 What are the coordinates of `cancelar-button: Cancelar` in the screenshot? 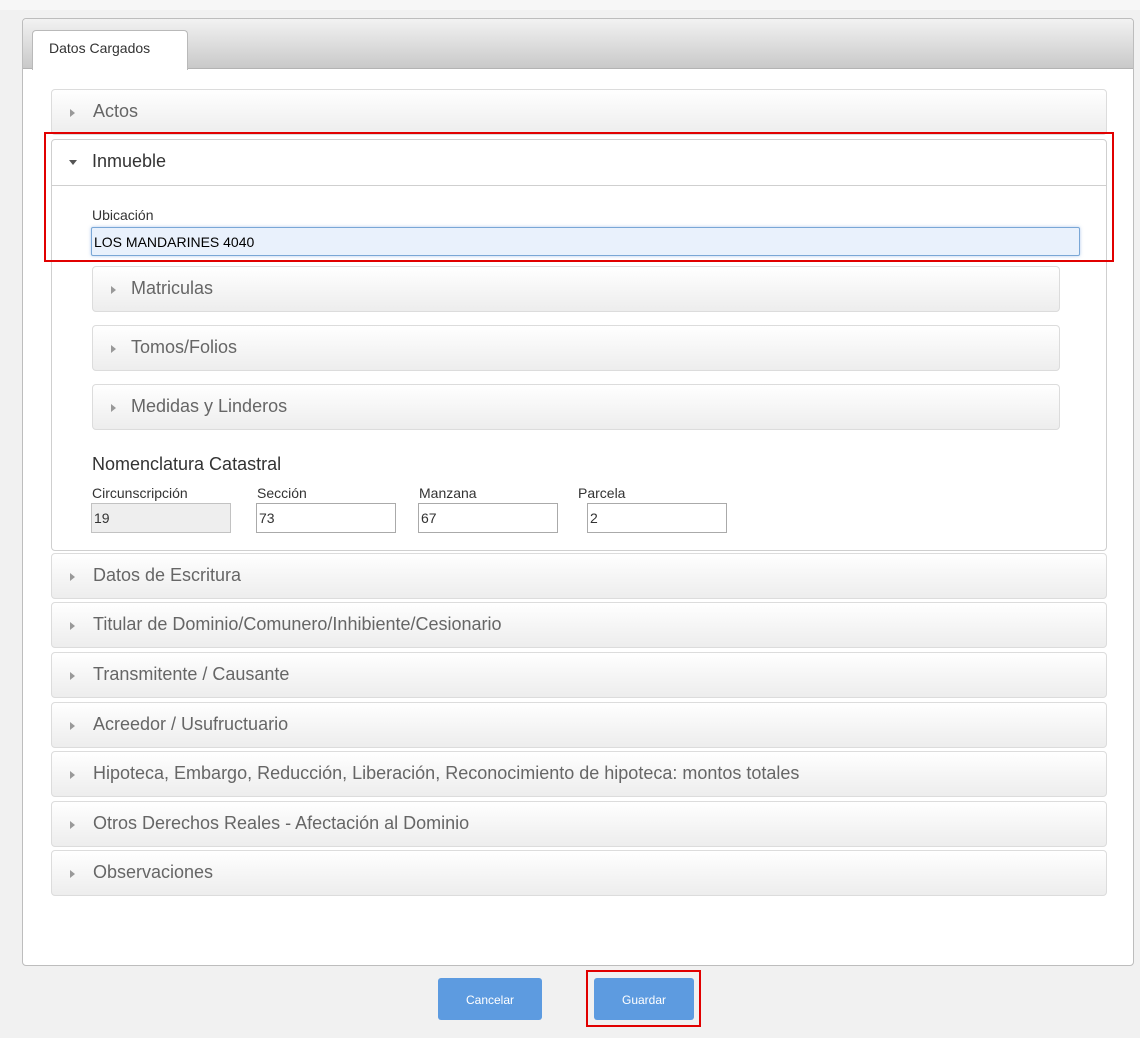 It's located at (490, 999).